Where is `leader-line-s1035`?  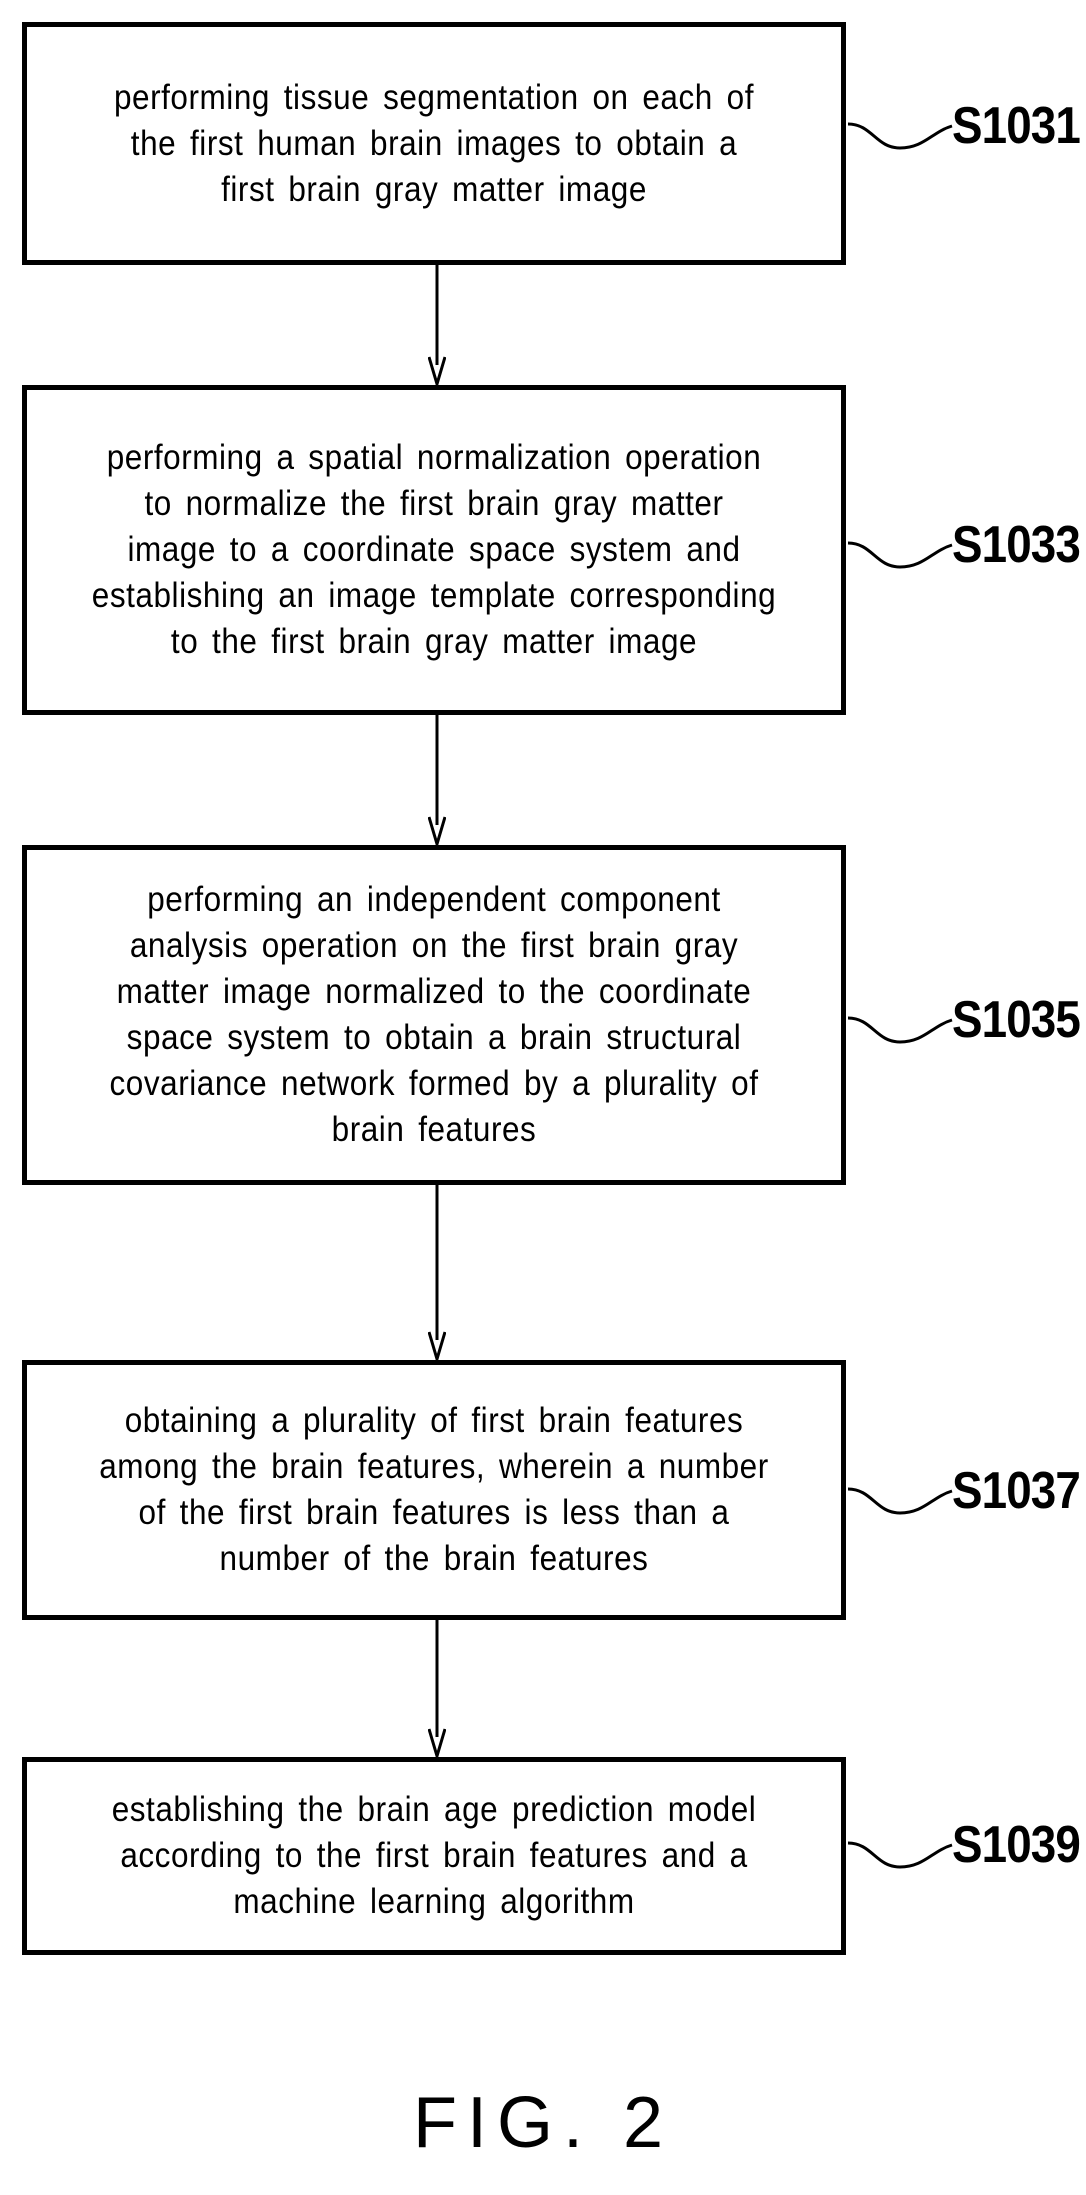
leader-line-s1035 is located at coordinates (901, 1032).